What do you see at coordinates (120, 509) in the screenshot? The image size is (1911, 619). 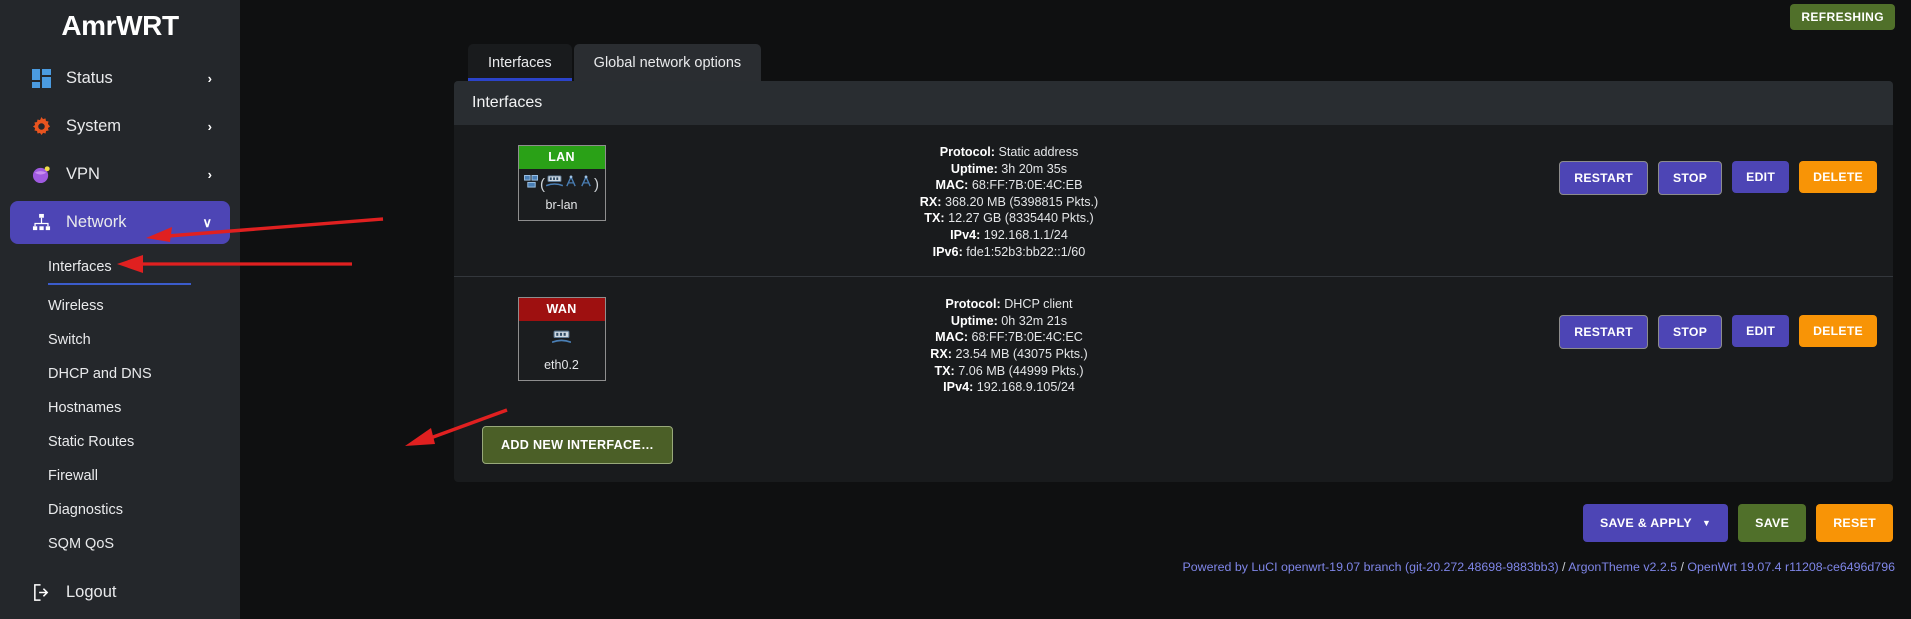 I see `sidebar-item-diagnostics: Diagnostics` at bounding box center [120, 509].